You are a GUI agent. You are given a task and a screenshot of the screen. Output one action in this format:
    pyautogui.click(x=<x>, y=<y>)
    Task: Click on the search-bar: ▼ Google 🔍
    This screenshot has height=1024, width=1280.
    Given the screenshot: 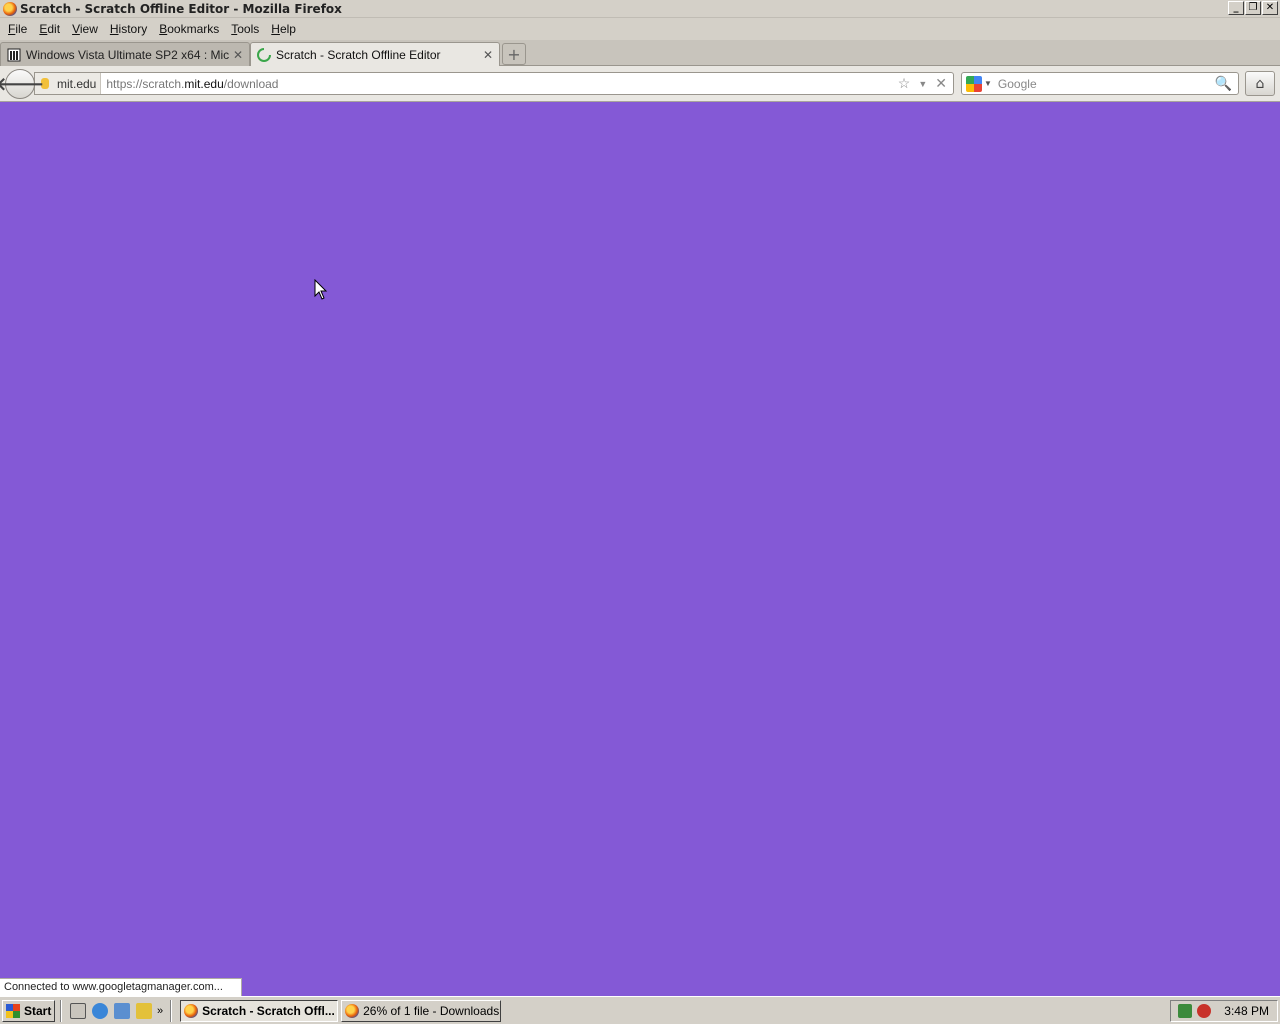 What is the action you would take?
    pyautogui.click(x=1100, y=83)
    